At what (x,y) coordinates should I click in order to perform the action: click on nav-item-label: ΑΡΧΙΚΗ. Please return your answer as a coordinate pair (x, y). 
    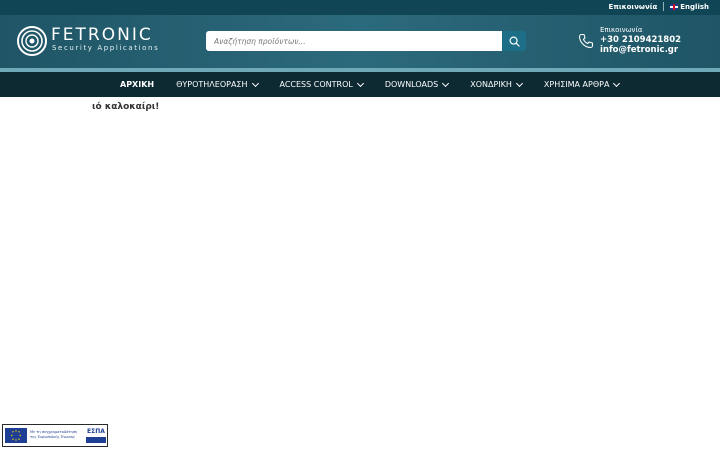
    Looking at the image, I should click on (137, 84).